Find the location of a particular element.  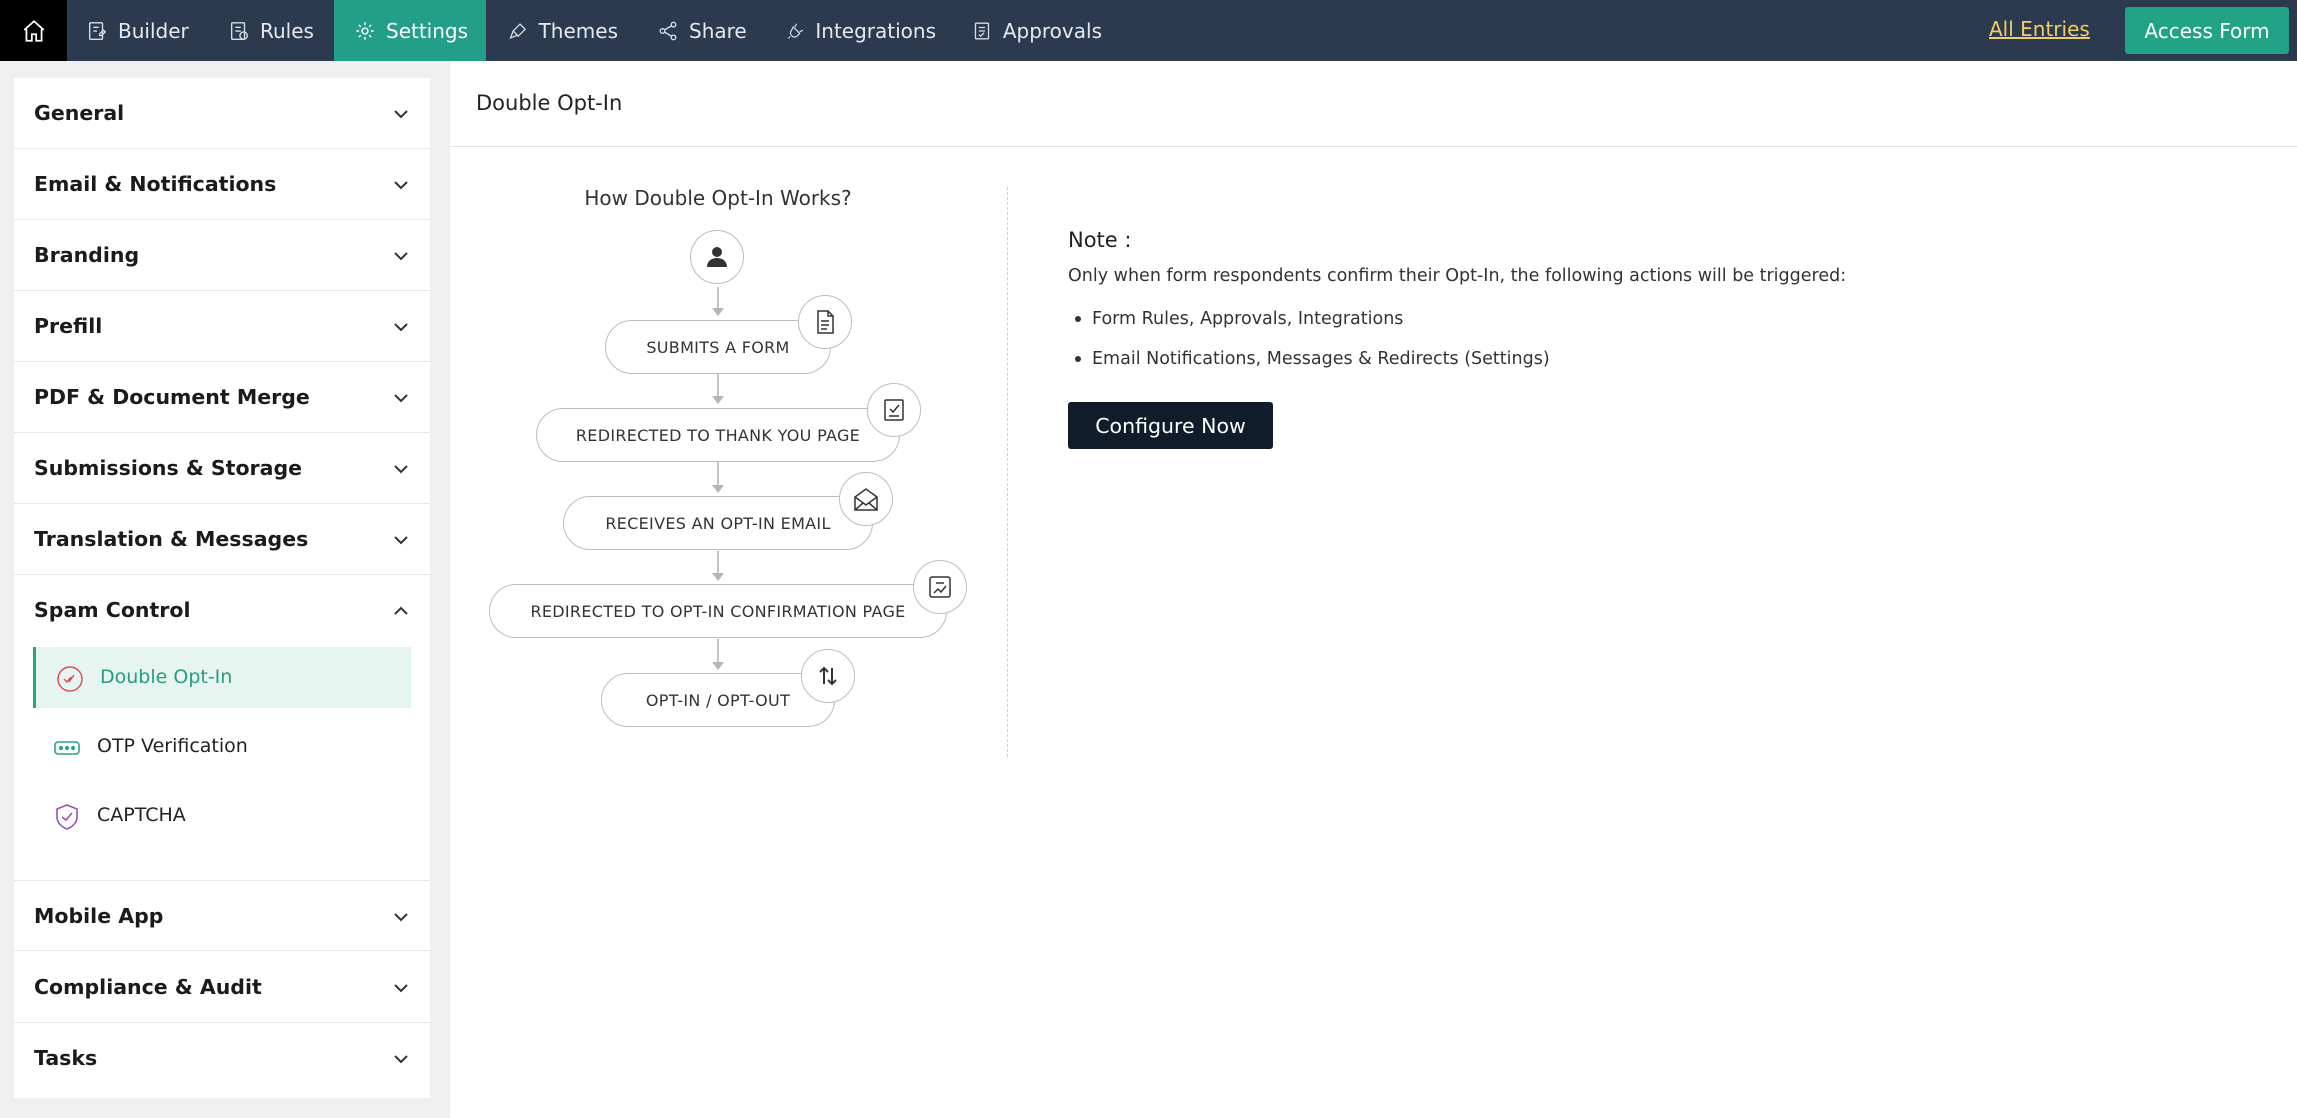

section-label: Branding is located at coordinates (87, 255).